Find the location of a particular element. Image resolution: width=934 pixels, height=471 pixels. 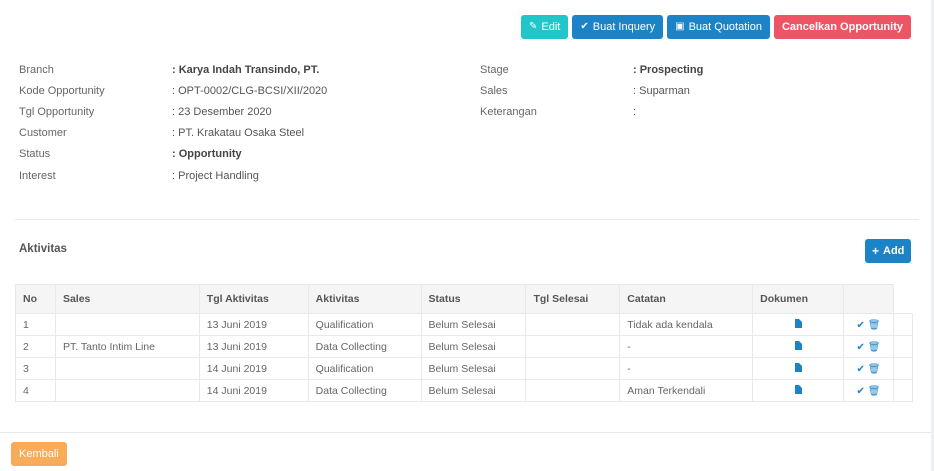

cell-catatan: Aman Terkendali is located at coordinates (686, 390).